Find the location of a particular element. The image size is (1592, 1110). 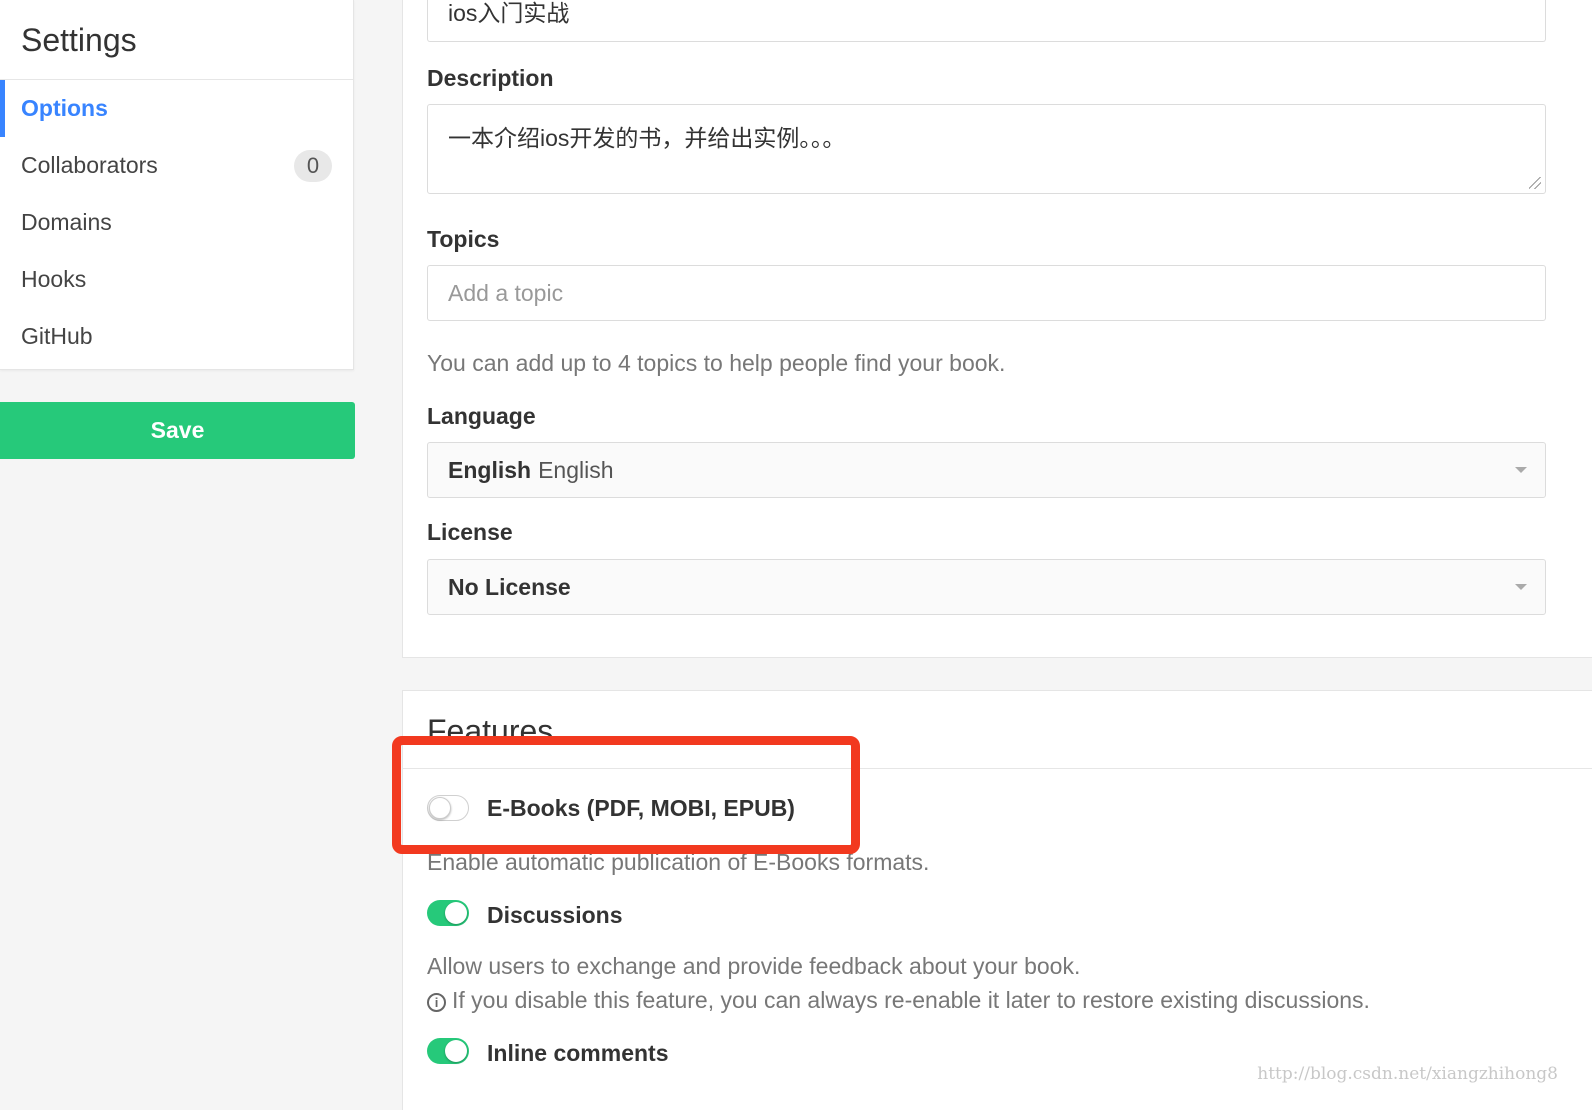

language-select: English English is located at coordinates (986, 470).